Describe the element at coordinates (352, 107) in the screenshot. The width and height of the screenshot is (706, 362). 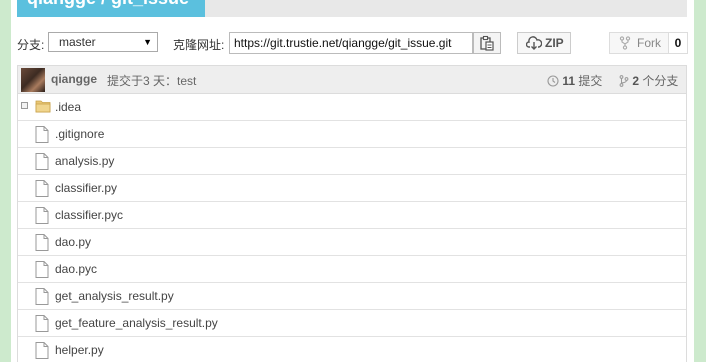
I see `file-row: .idea` at that location.